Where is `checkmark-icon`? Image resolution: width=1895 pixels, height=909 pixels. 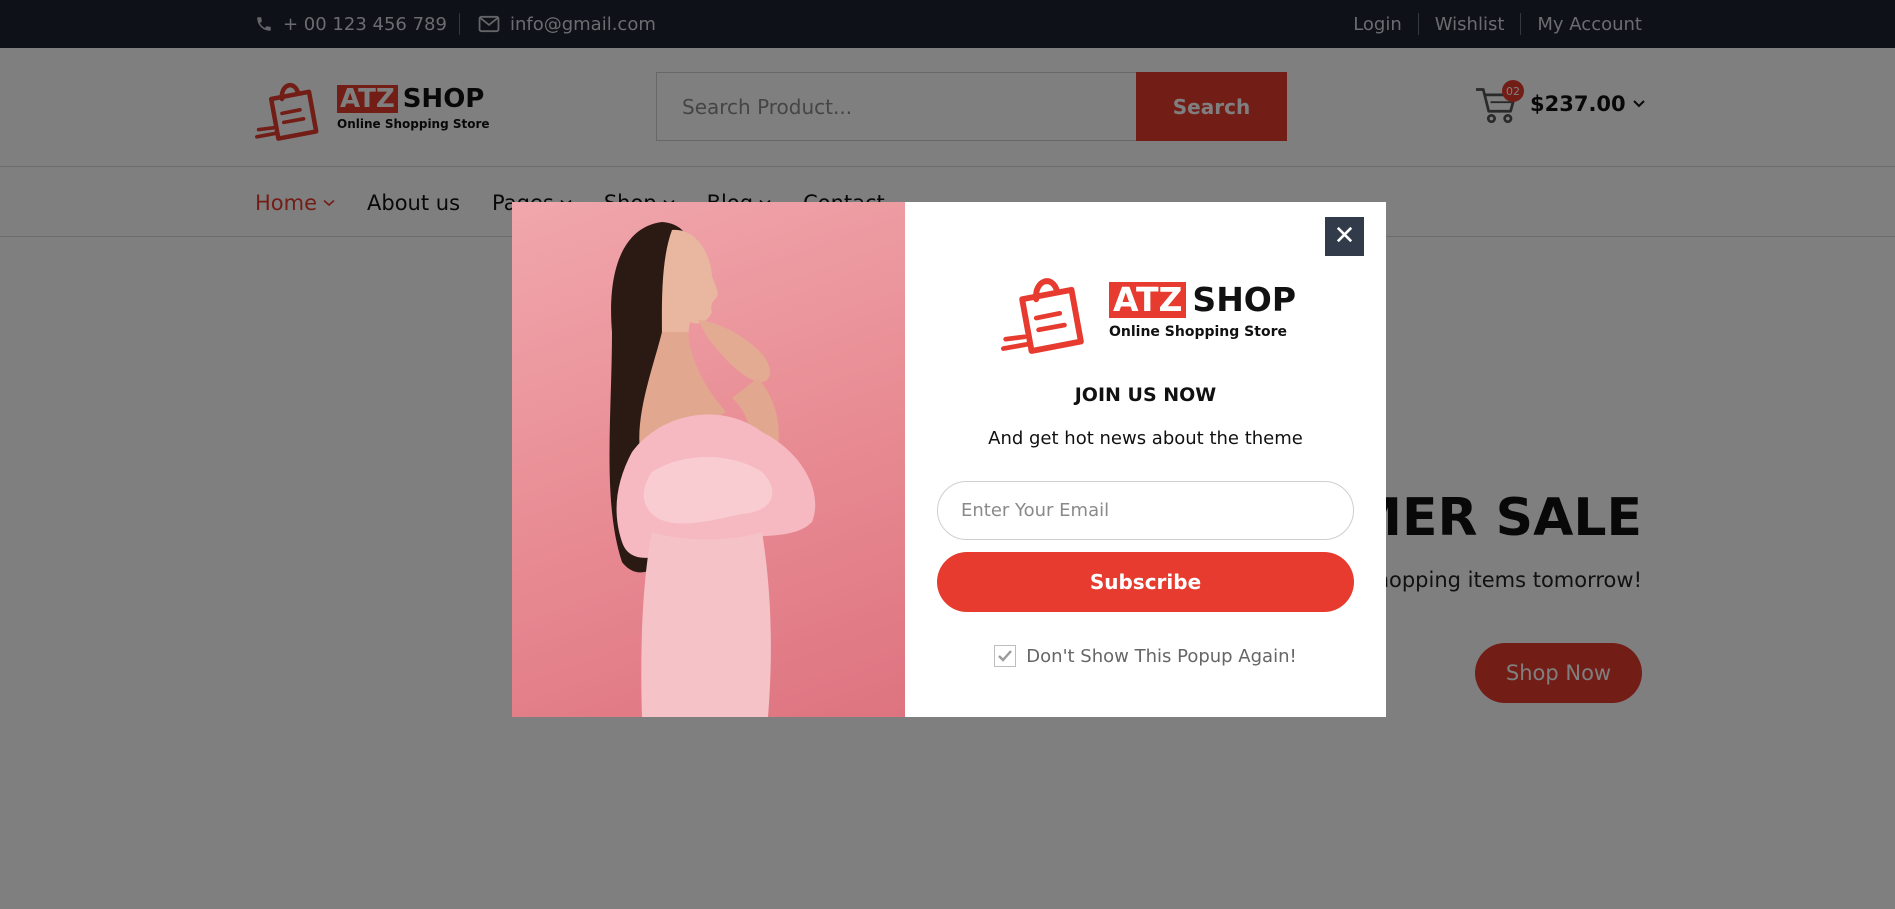 checkmark-icon is located at coordinates (1005, 656).